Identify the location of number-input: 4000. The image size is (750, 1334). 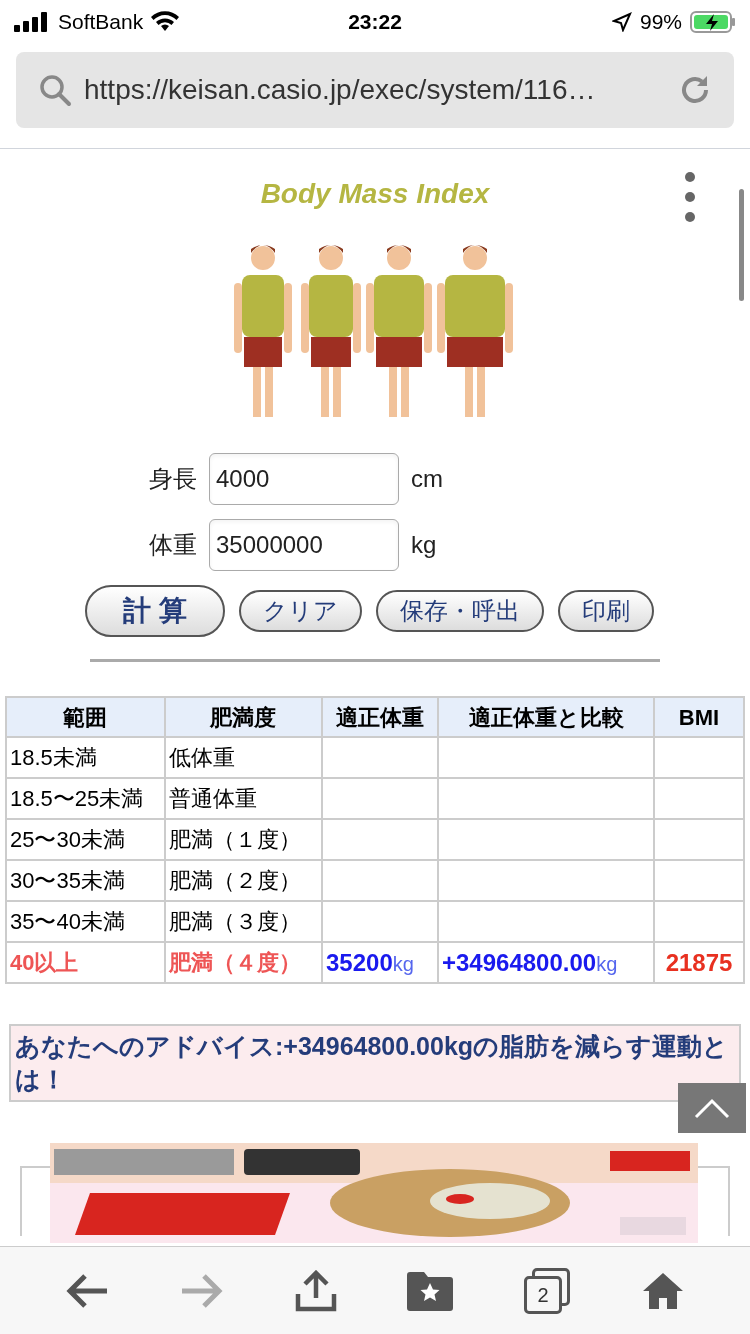
(304, 479).